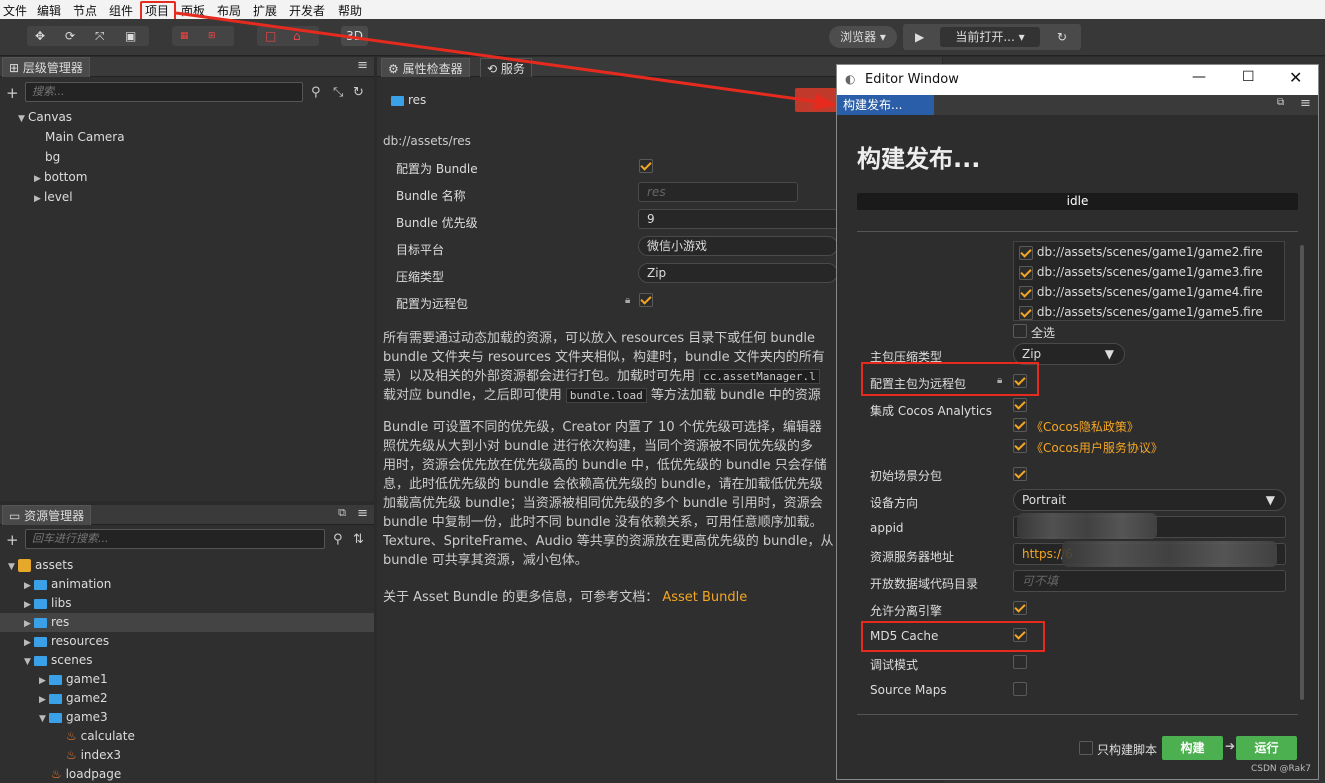 This screenshot has width=1325, height=783. What do you see at coordinates (1230, 746) in the screenshot?
I see `arrow-right-icon: ➔` at bounding box center [1230, 746].